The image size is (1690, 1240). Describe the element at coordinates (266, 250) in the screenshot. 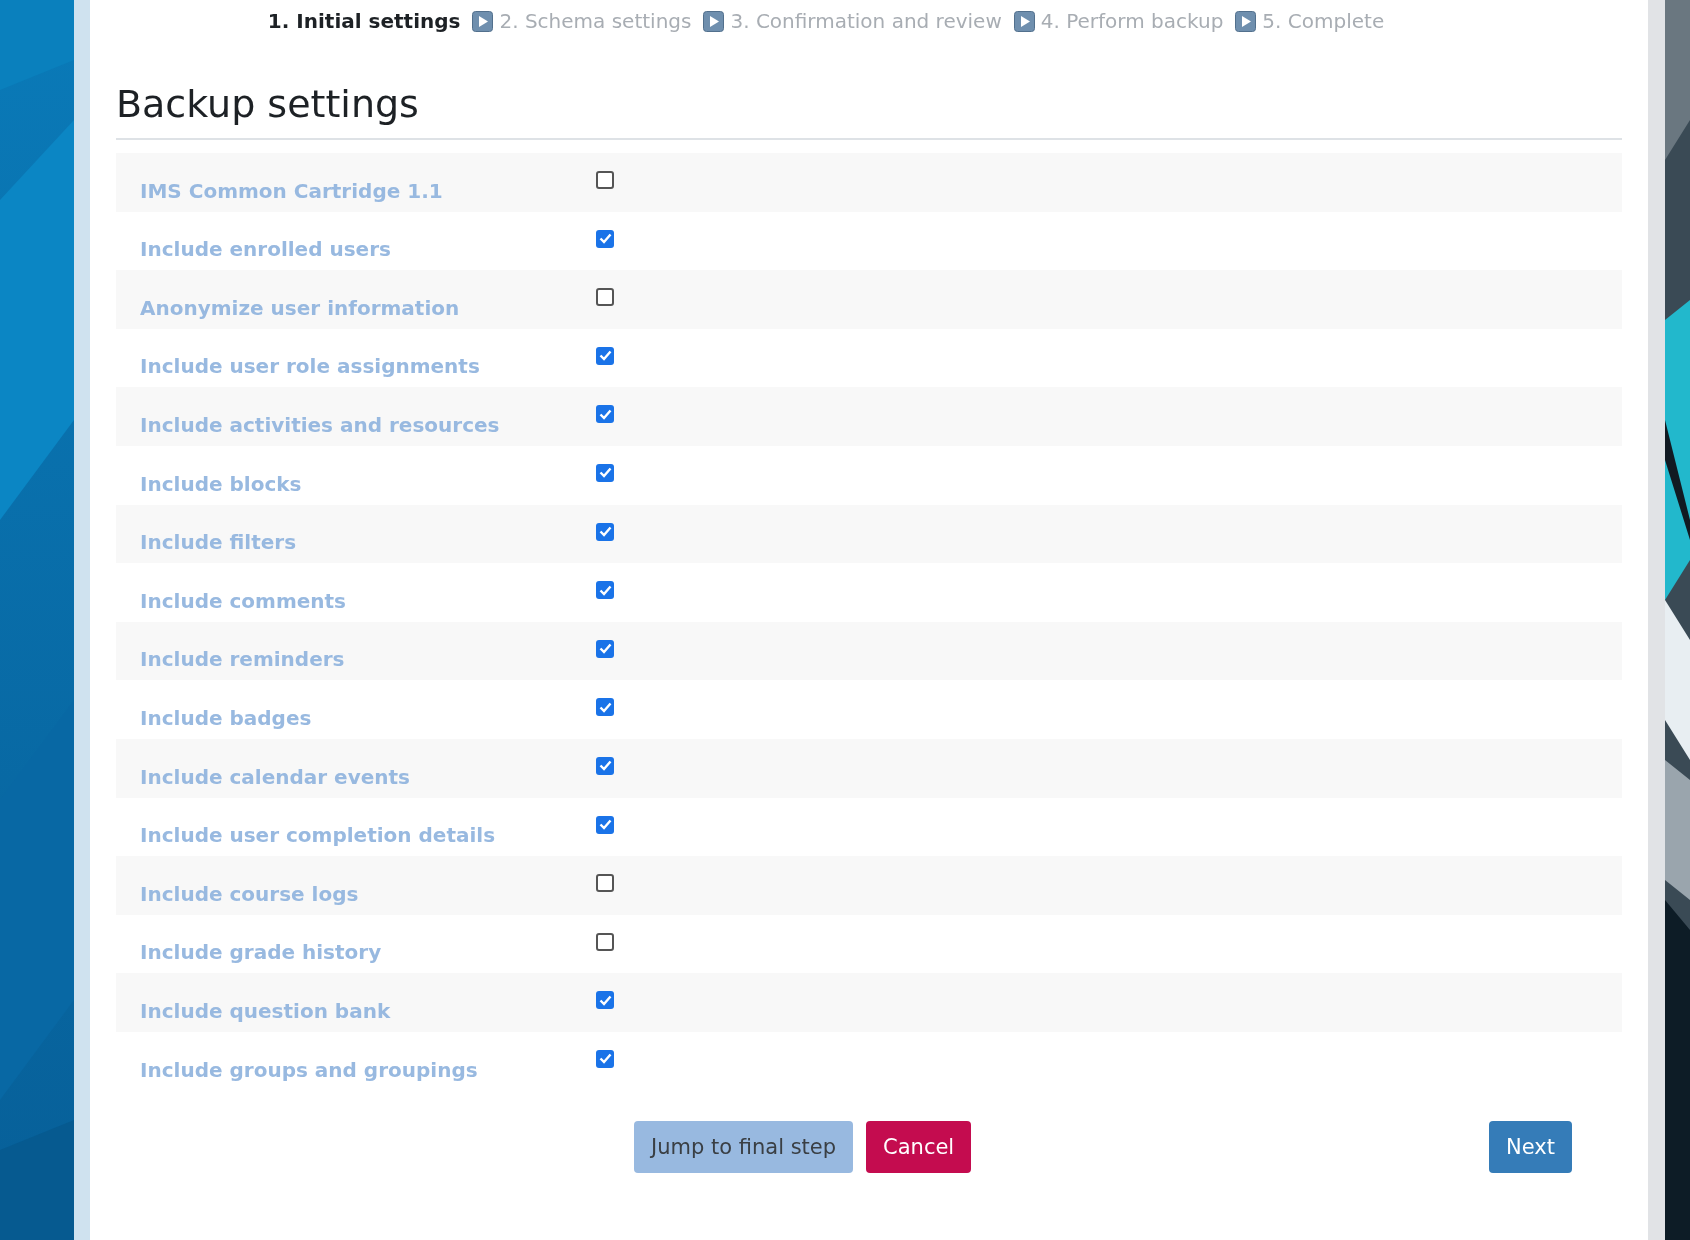

I see `setting-label: Include enrolled users` at that location.